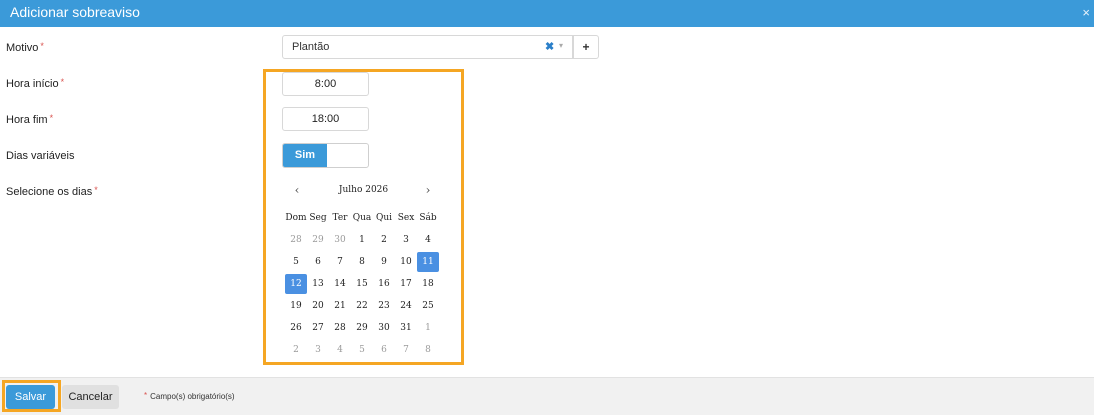 This screenshot has width=1094, height=415. I want to click on calendar-month-label: Julho 2026, so click(363, 190).